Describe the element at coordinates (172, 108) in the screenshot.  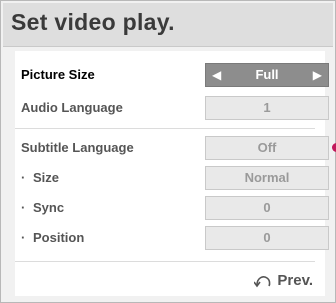
I see `option-audio-language: Audio Language 1` at that location.